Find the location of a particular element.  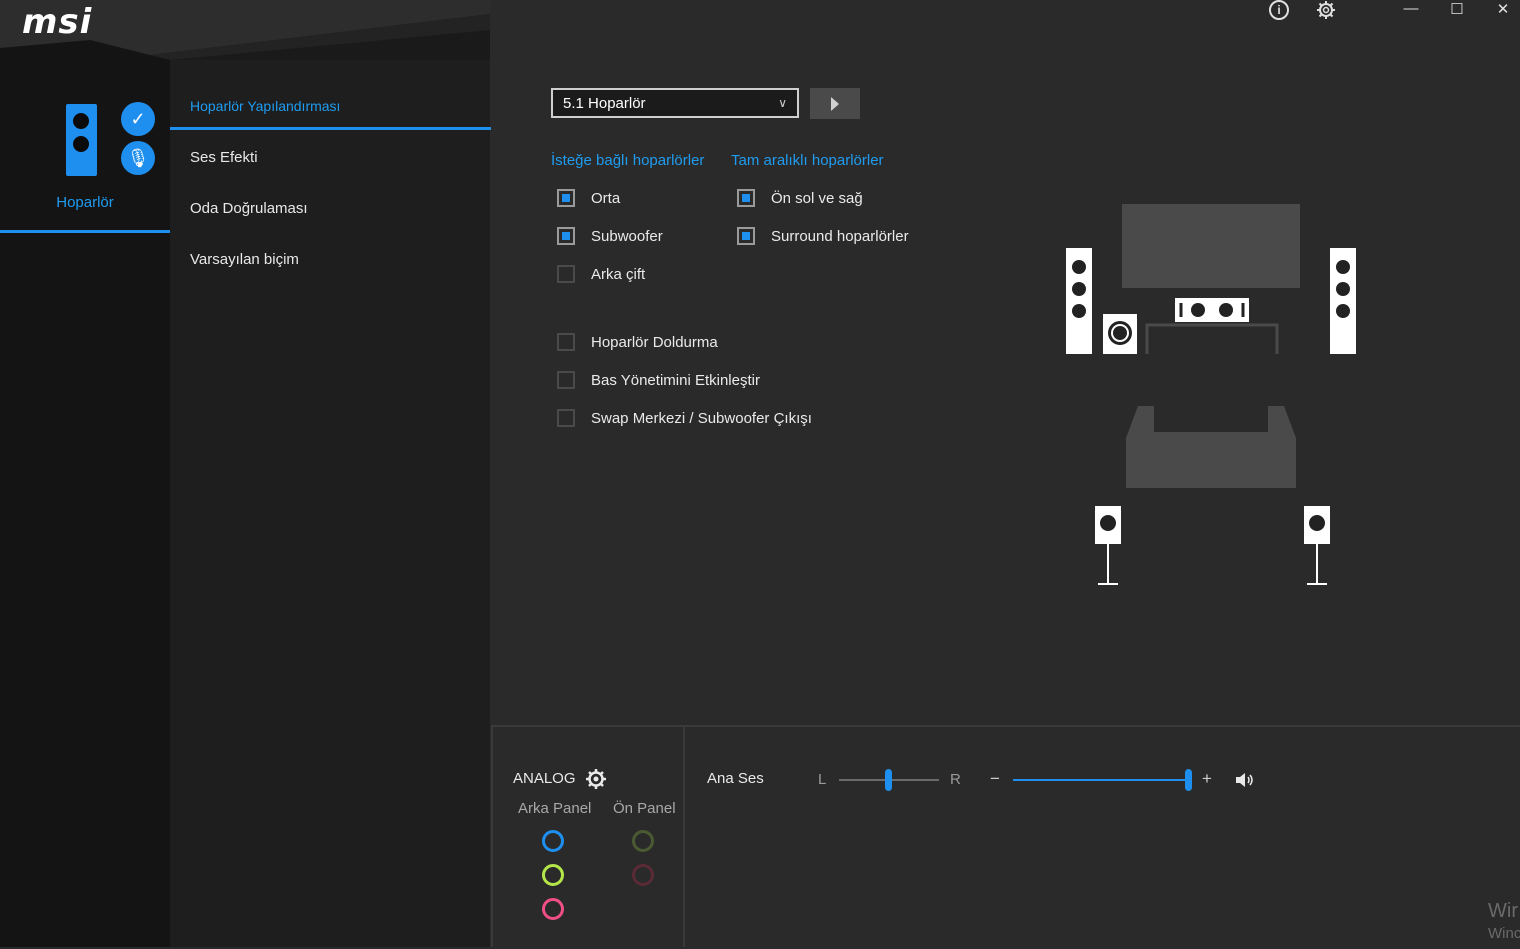

balance-slider-thumb is located at coordinates (888, 780).